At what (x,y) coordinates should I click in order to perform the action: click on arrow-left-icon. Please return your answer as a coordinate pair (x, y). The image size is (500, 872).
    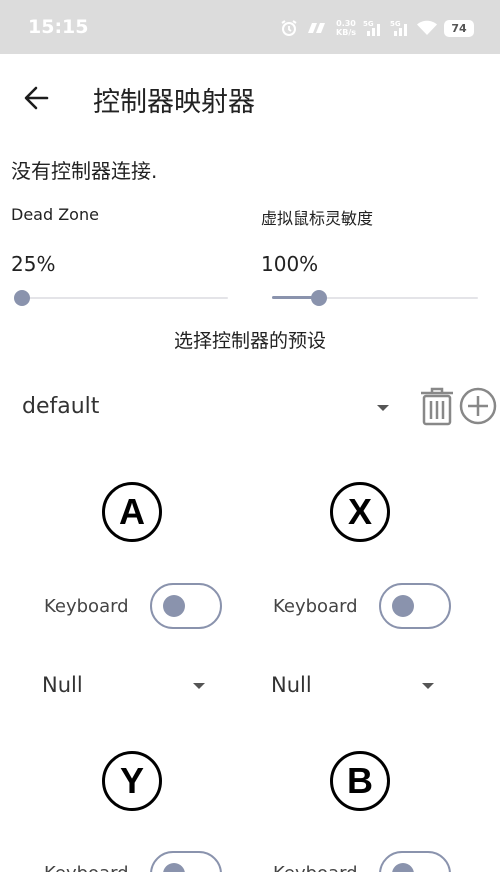
    Looking at the image, I should click on (36, 98).